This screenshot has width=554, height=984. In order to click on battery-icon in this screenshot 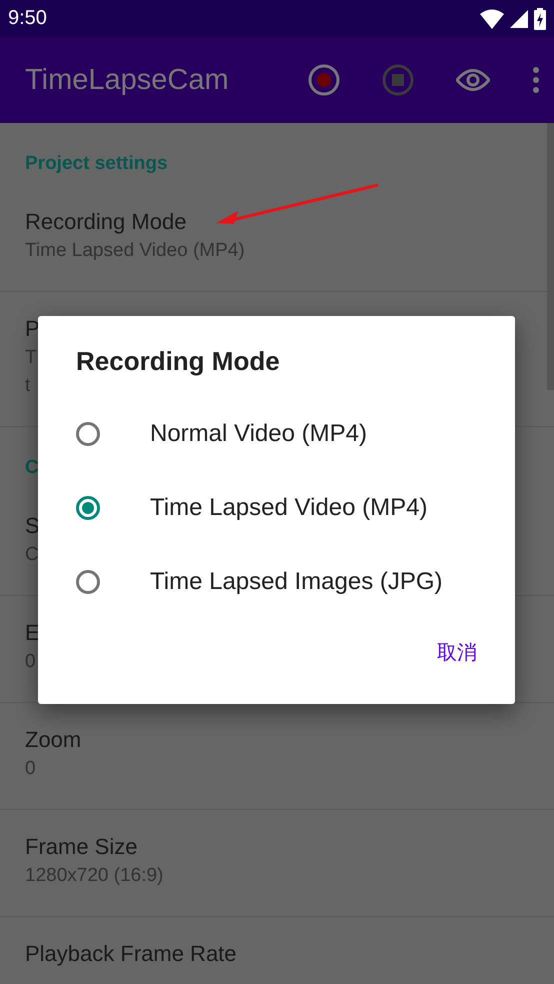, I will do `click(540, 19)`.